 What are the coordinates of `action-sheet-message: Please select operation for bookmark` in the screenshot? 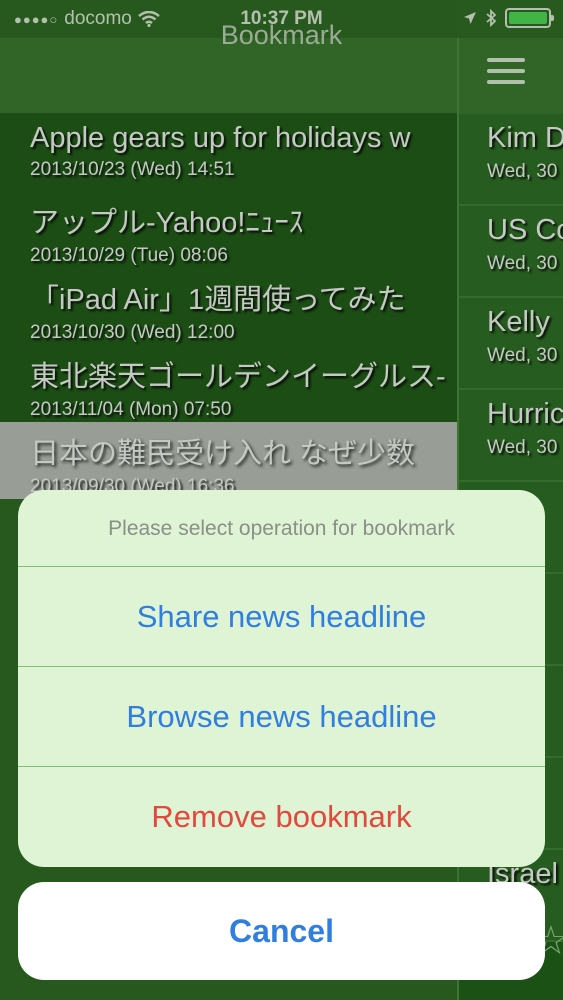 It's located at (281, 528).